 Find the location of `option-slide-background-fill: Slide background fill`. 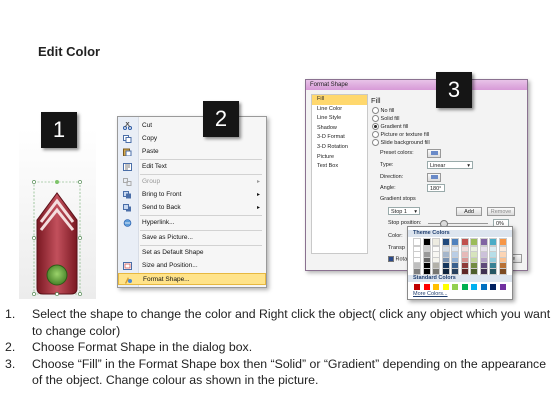

option-slide-background-fill: Slide background fill is located at coordinates (401, 142).